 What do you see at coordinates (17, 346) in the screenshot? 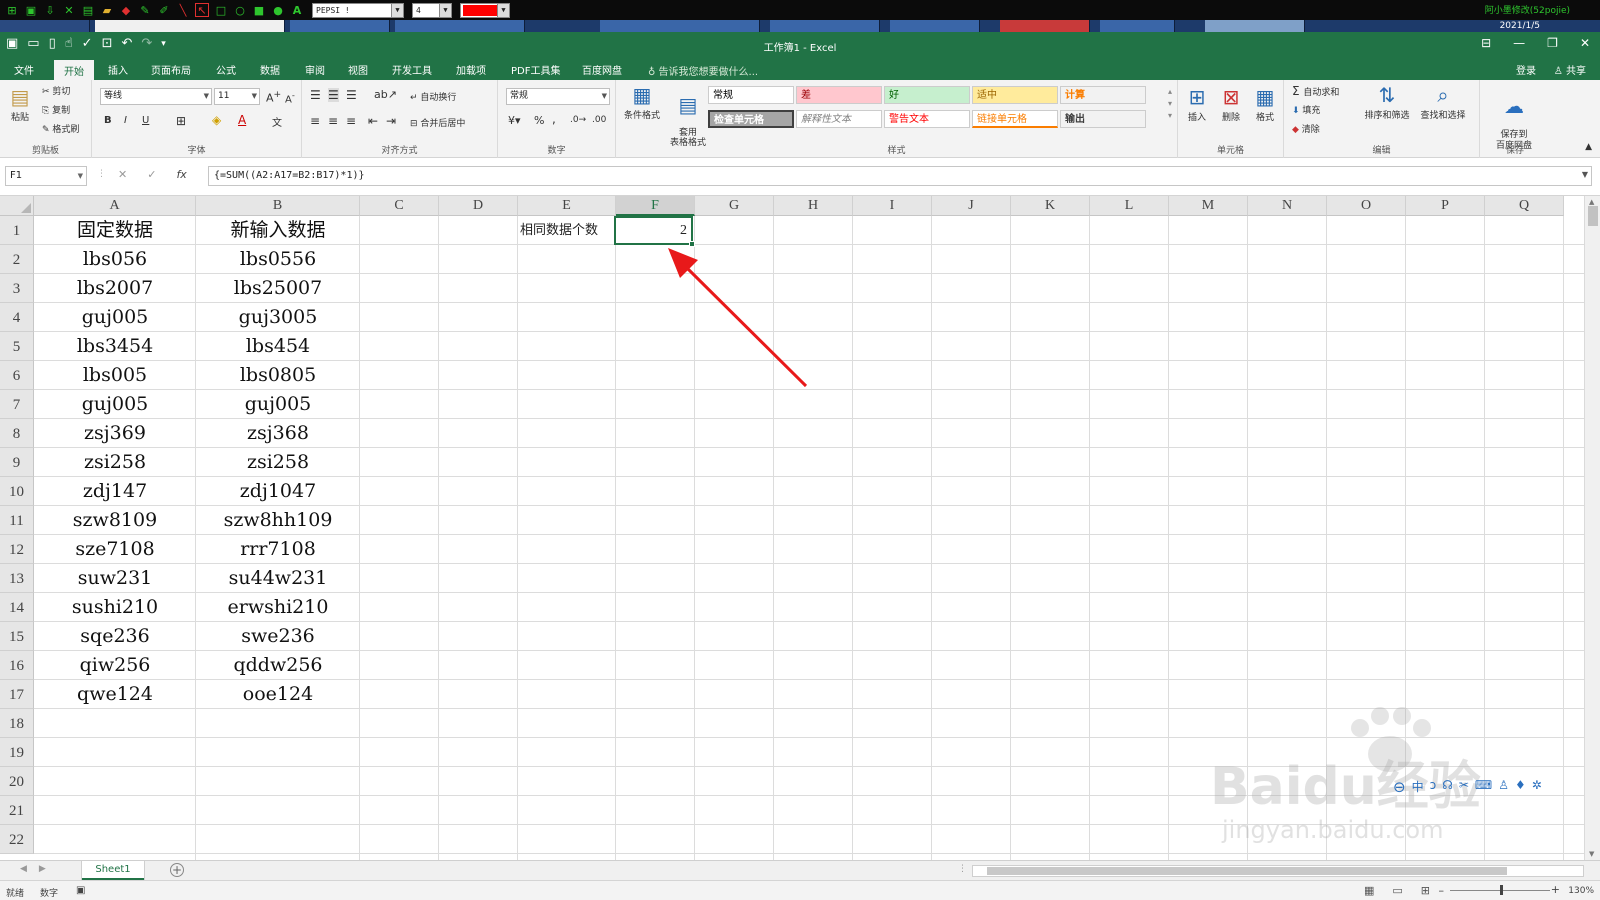
I see `row-header-5: 5` at bounding box center [17, 346].